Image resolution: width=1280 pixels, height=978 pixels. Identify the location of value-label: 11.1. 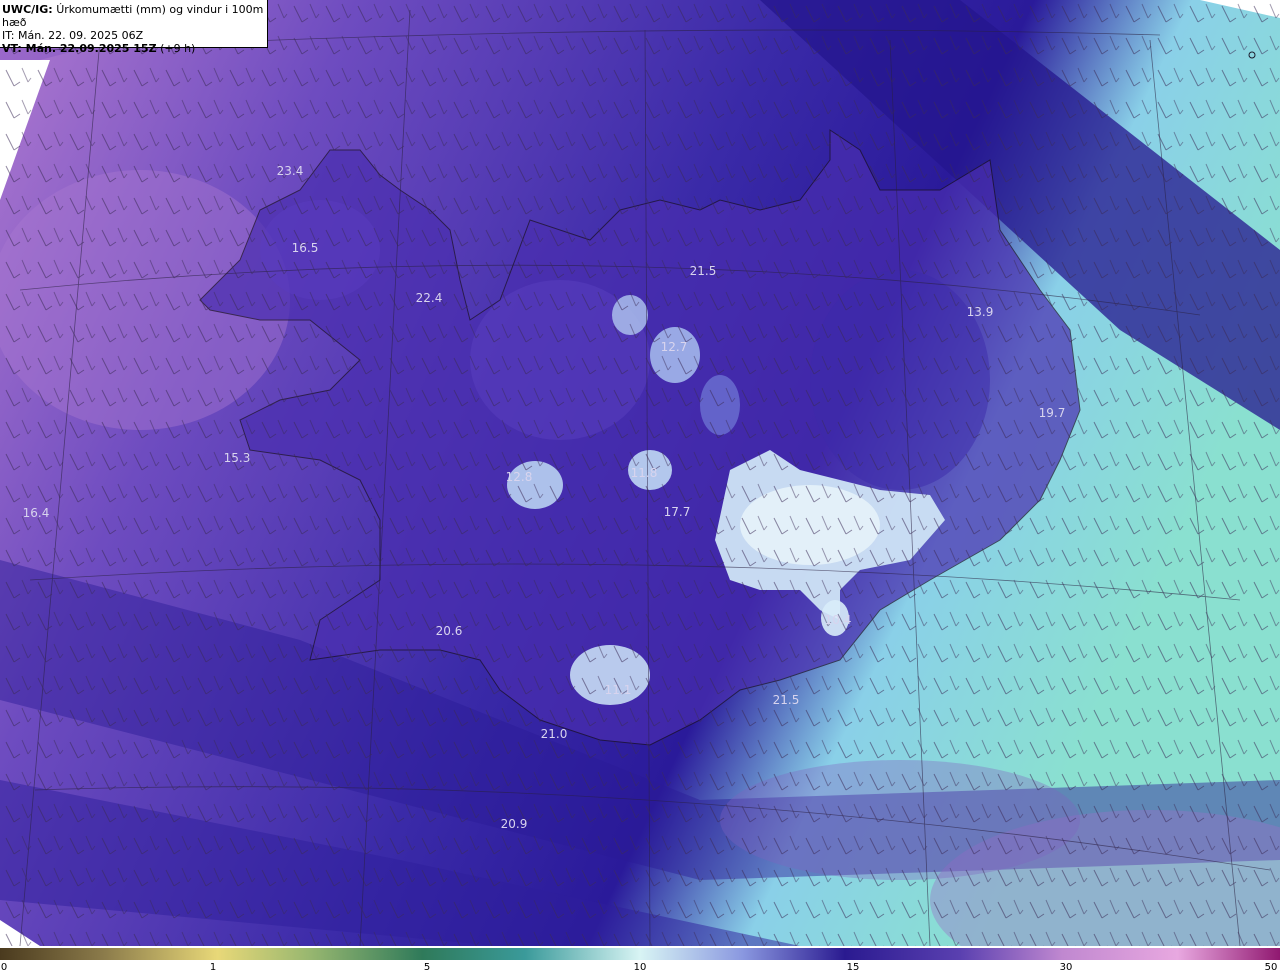
(618, 690).